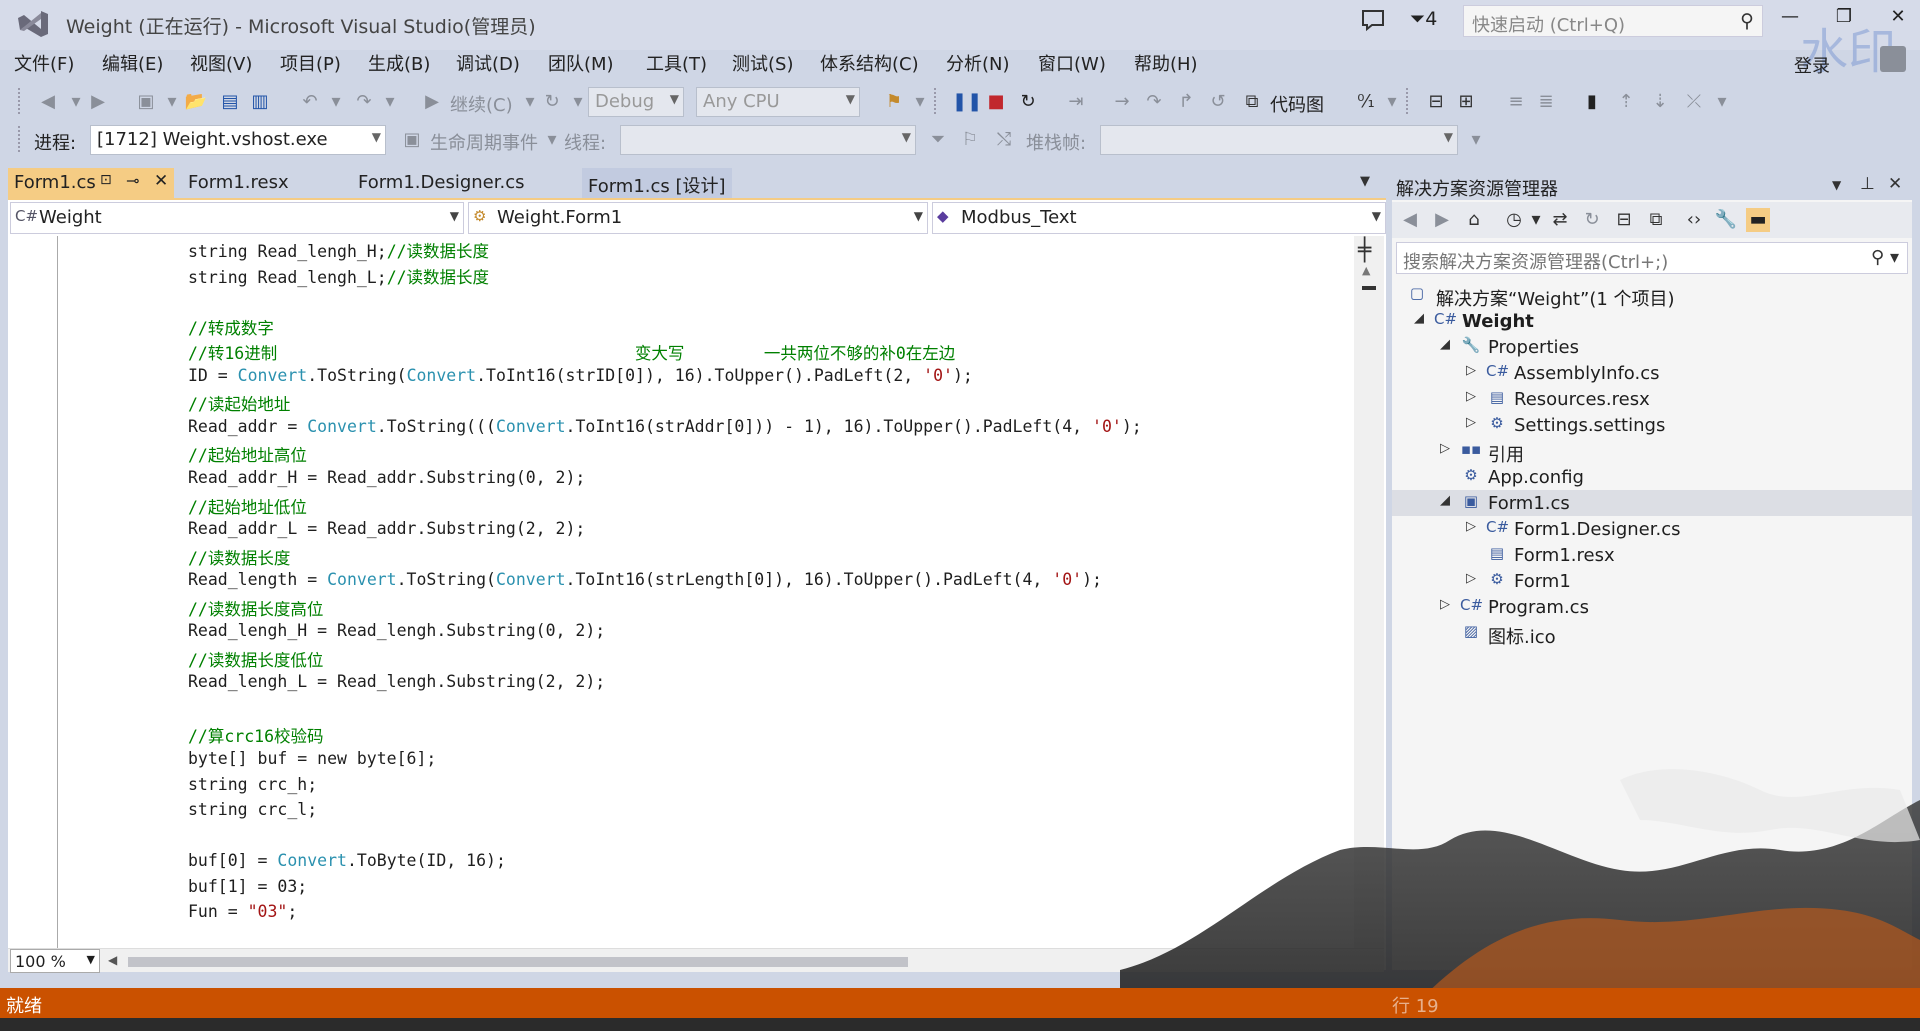 Image resolution: width=1920 pixels, height=1031 pixels. Describe the element at coordinates (1159, 218) in the screenshot. I see `member-nav-select: ◆ Modbus_Text ▼` at that location.